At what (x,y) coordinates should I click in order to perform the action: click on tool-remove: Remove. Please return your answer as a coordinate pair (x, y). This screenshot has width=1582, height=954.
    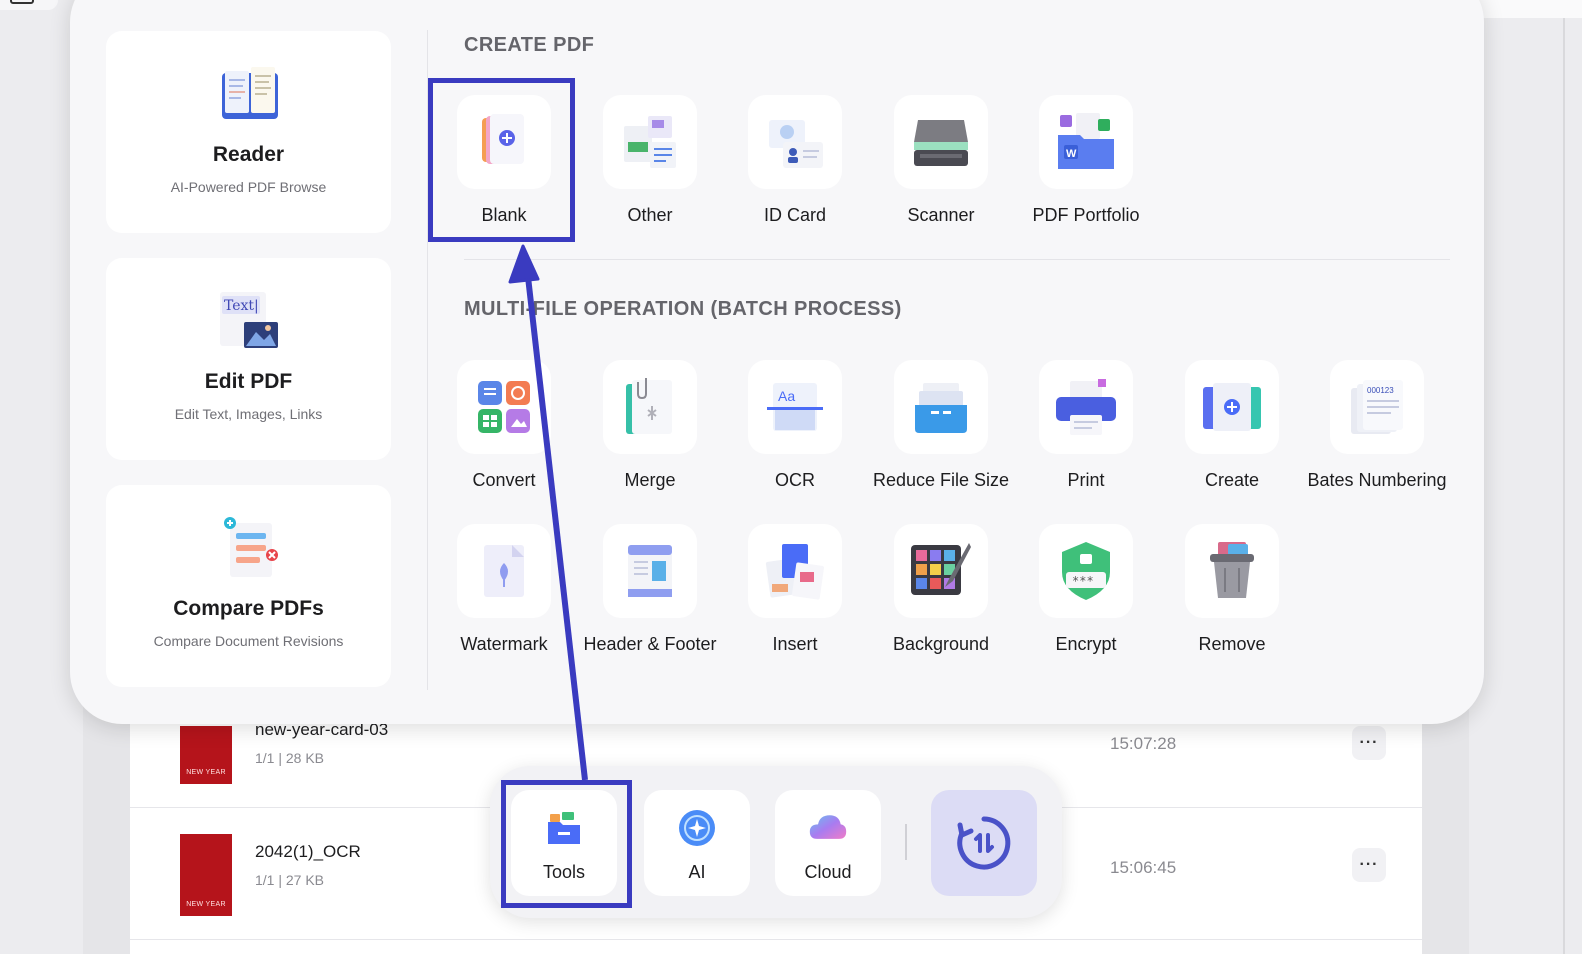
    Looking at the image, I should click on (1232, 594).